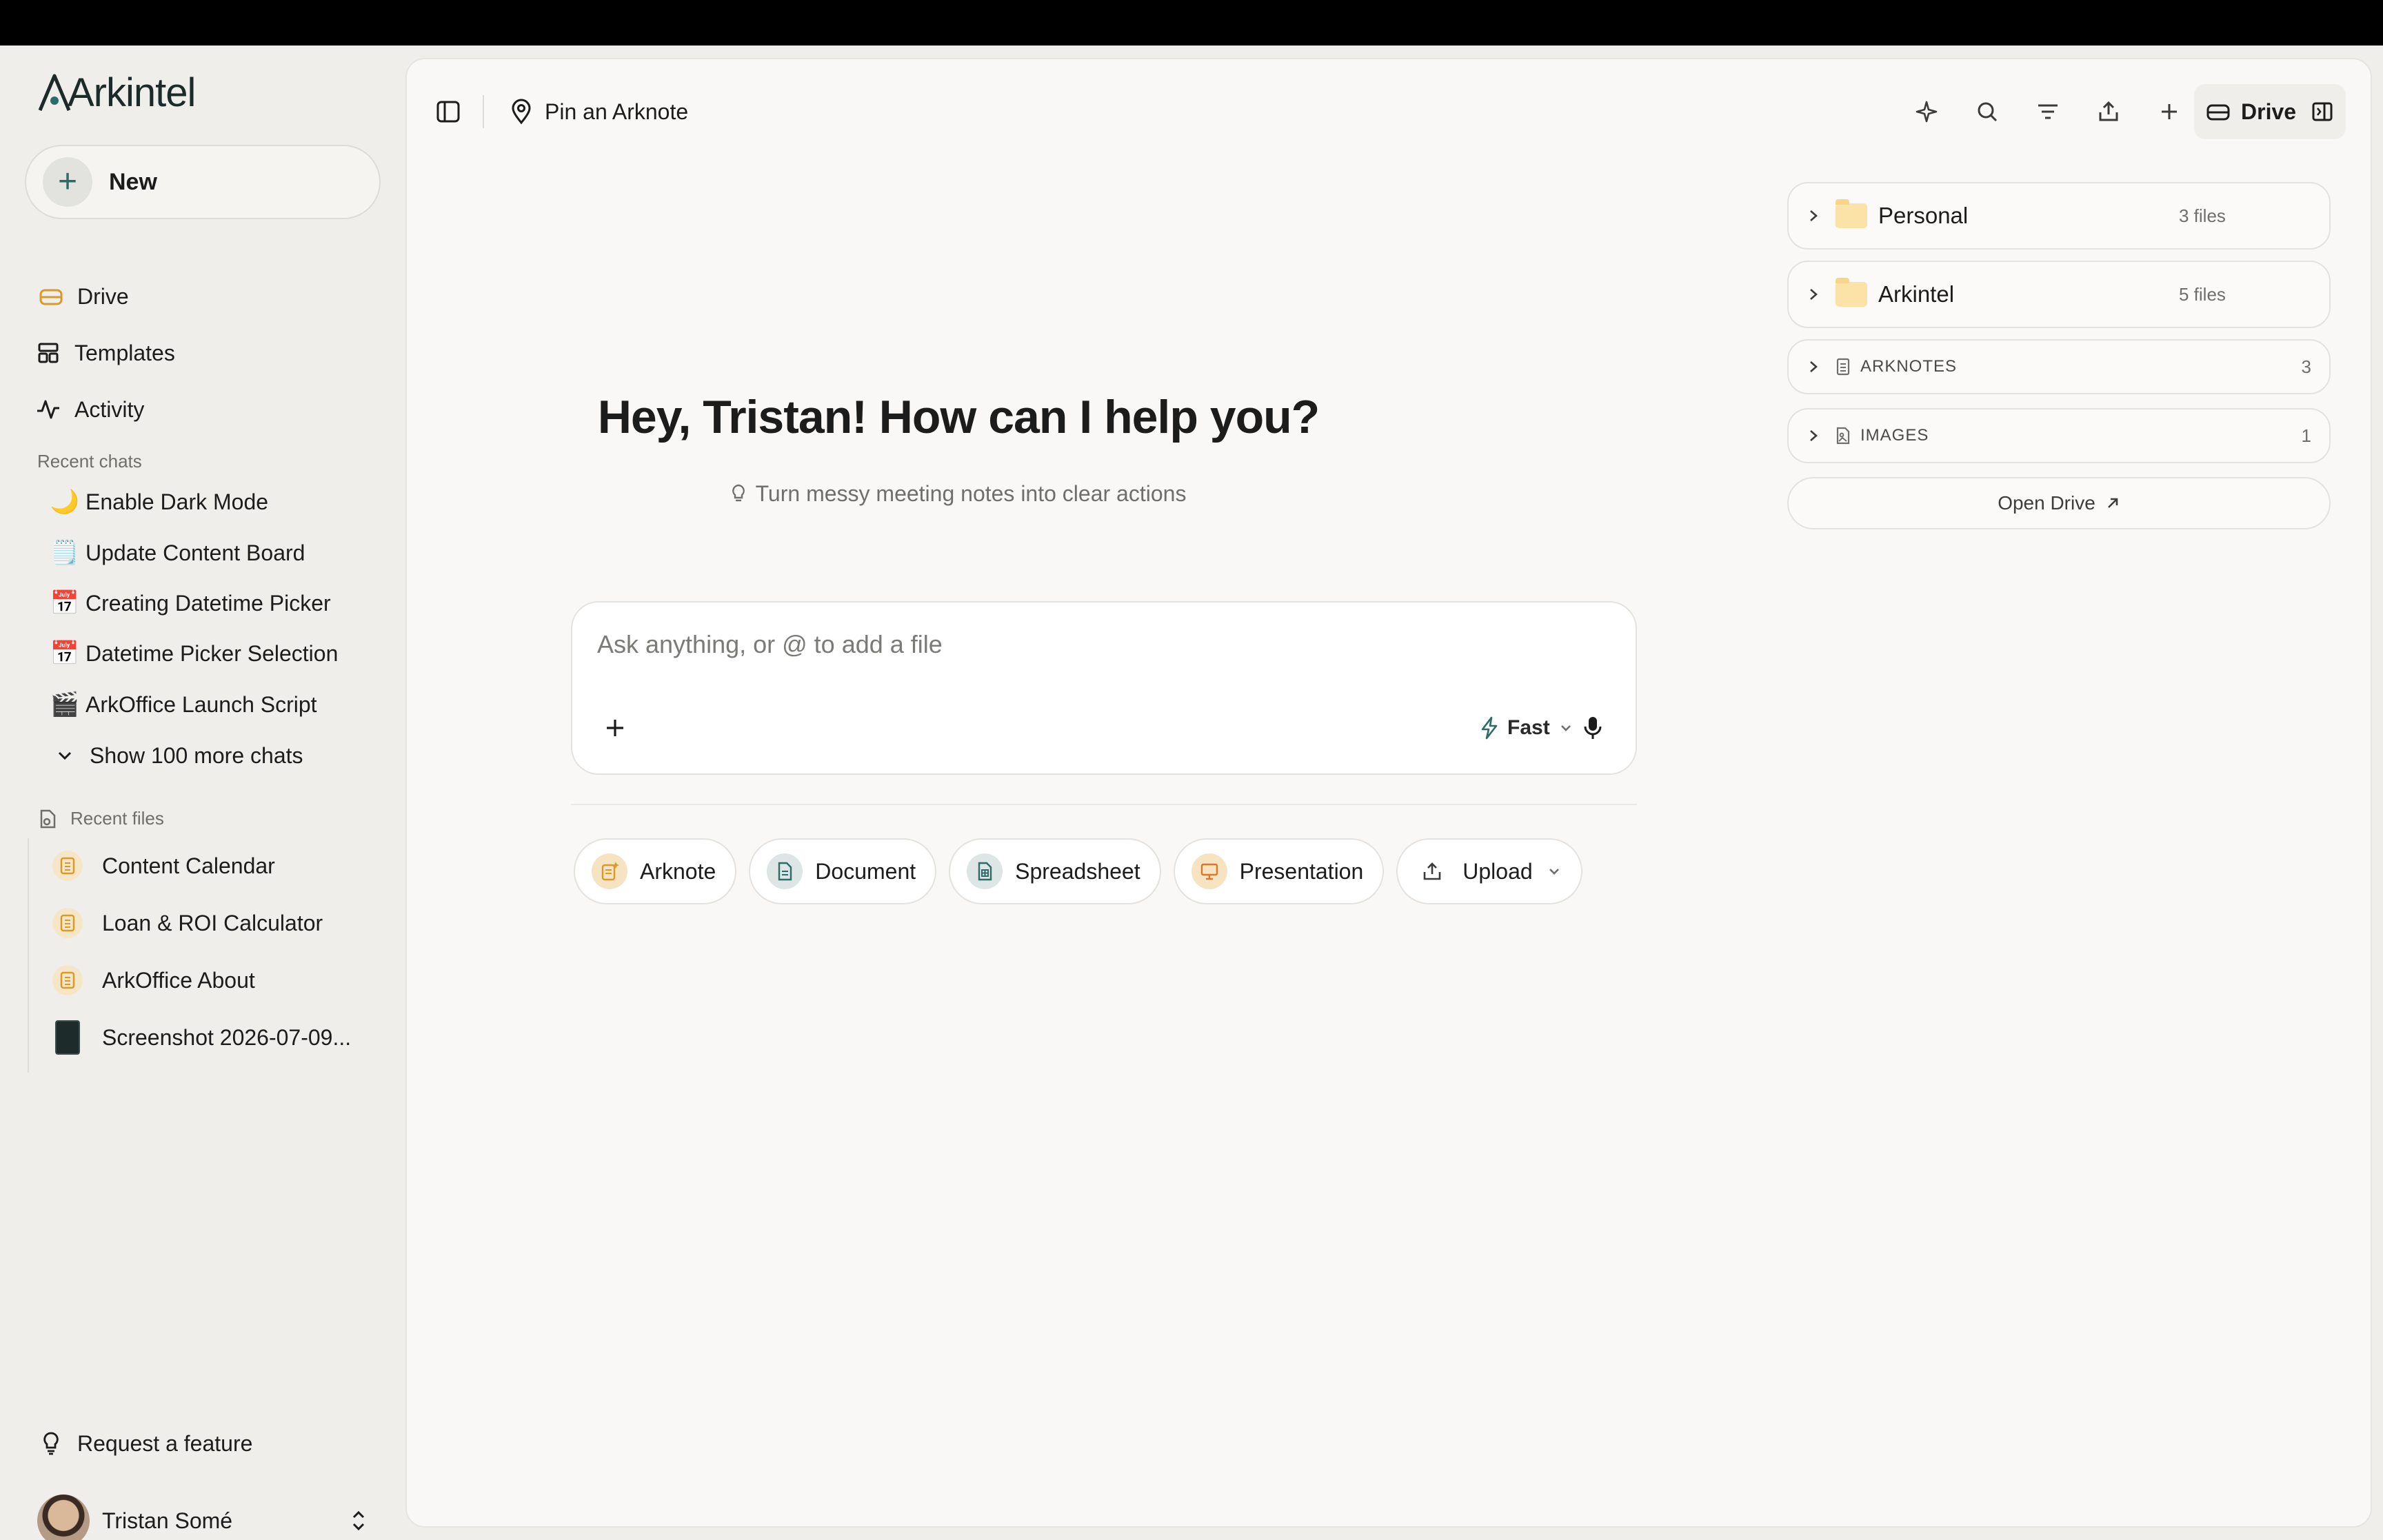 Image resolution: width=2383 pixels, height=1540 pixels. What do you see at coordinates (2306, 367) in the screenshot?
I see `section-count: 3` at bounding box center [2306, 367].